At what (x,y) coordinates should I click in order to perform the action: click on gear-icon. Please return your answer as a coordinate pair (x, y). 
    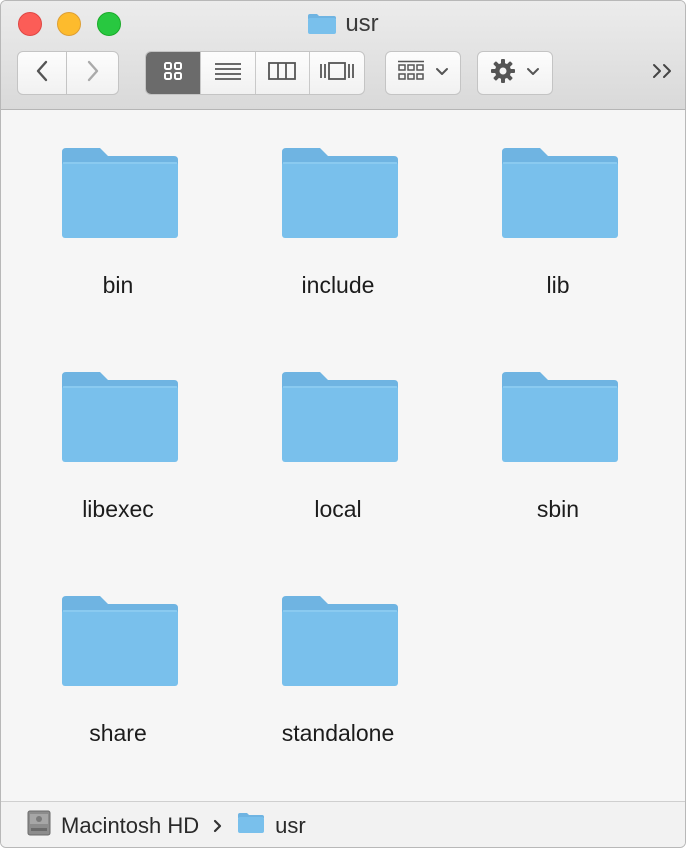
    Looking at the image, I should click on (503, 73).